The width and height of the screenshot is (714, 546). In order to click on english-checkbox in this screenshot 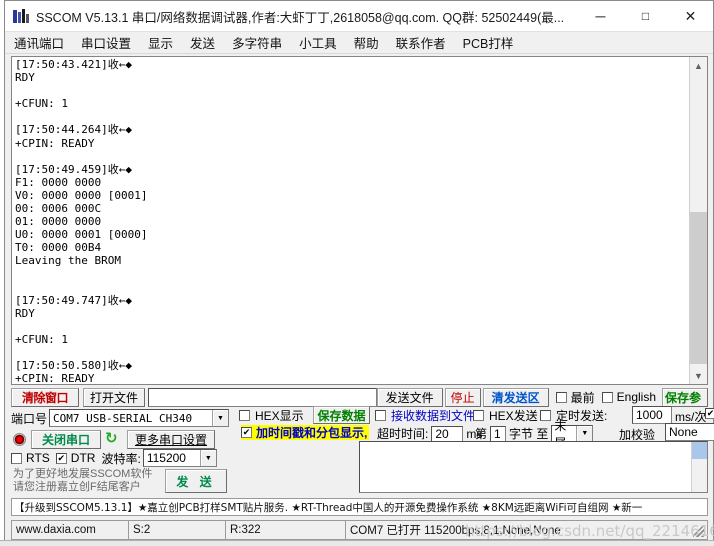, I will do `click(607, 397)`.